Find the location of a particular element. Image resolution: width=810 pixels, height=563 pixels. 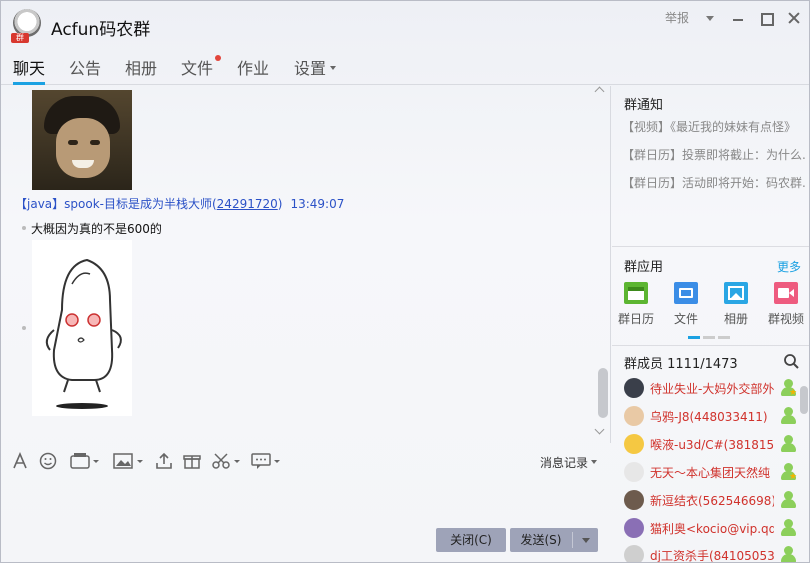

menu-dropdown-icon is located at coordinates (710, 18).